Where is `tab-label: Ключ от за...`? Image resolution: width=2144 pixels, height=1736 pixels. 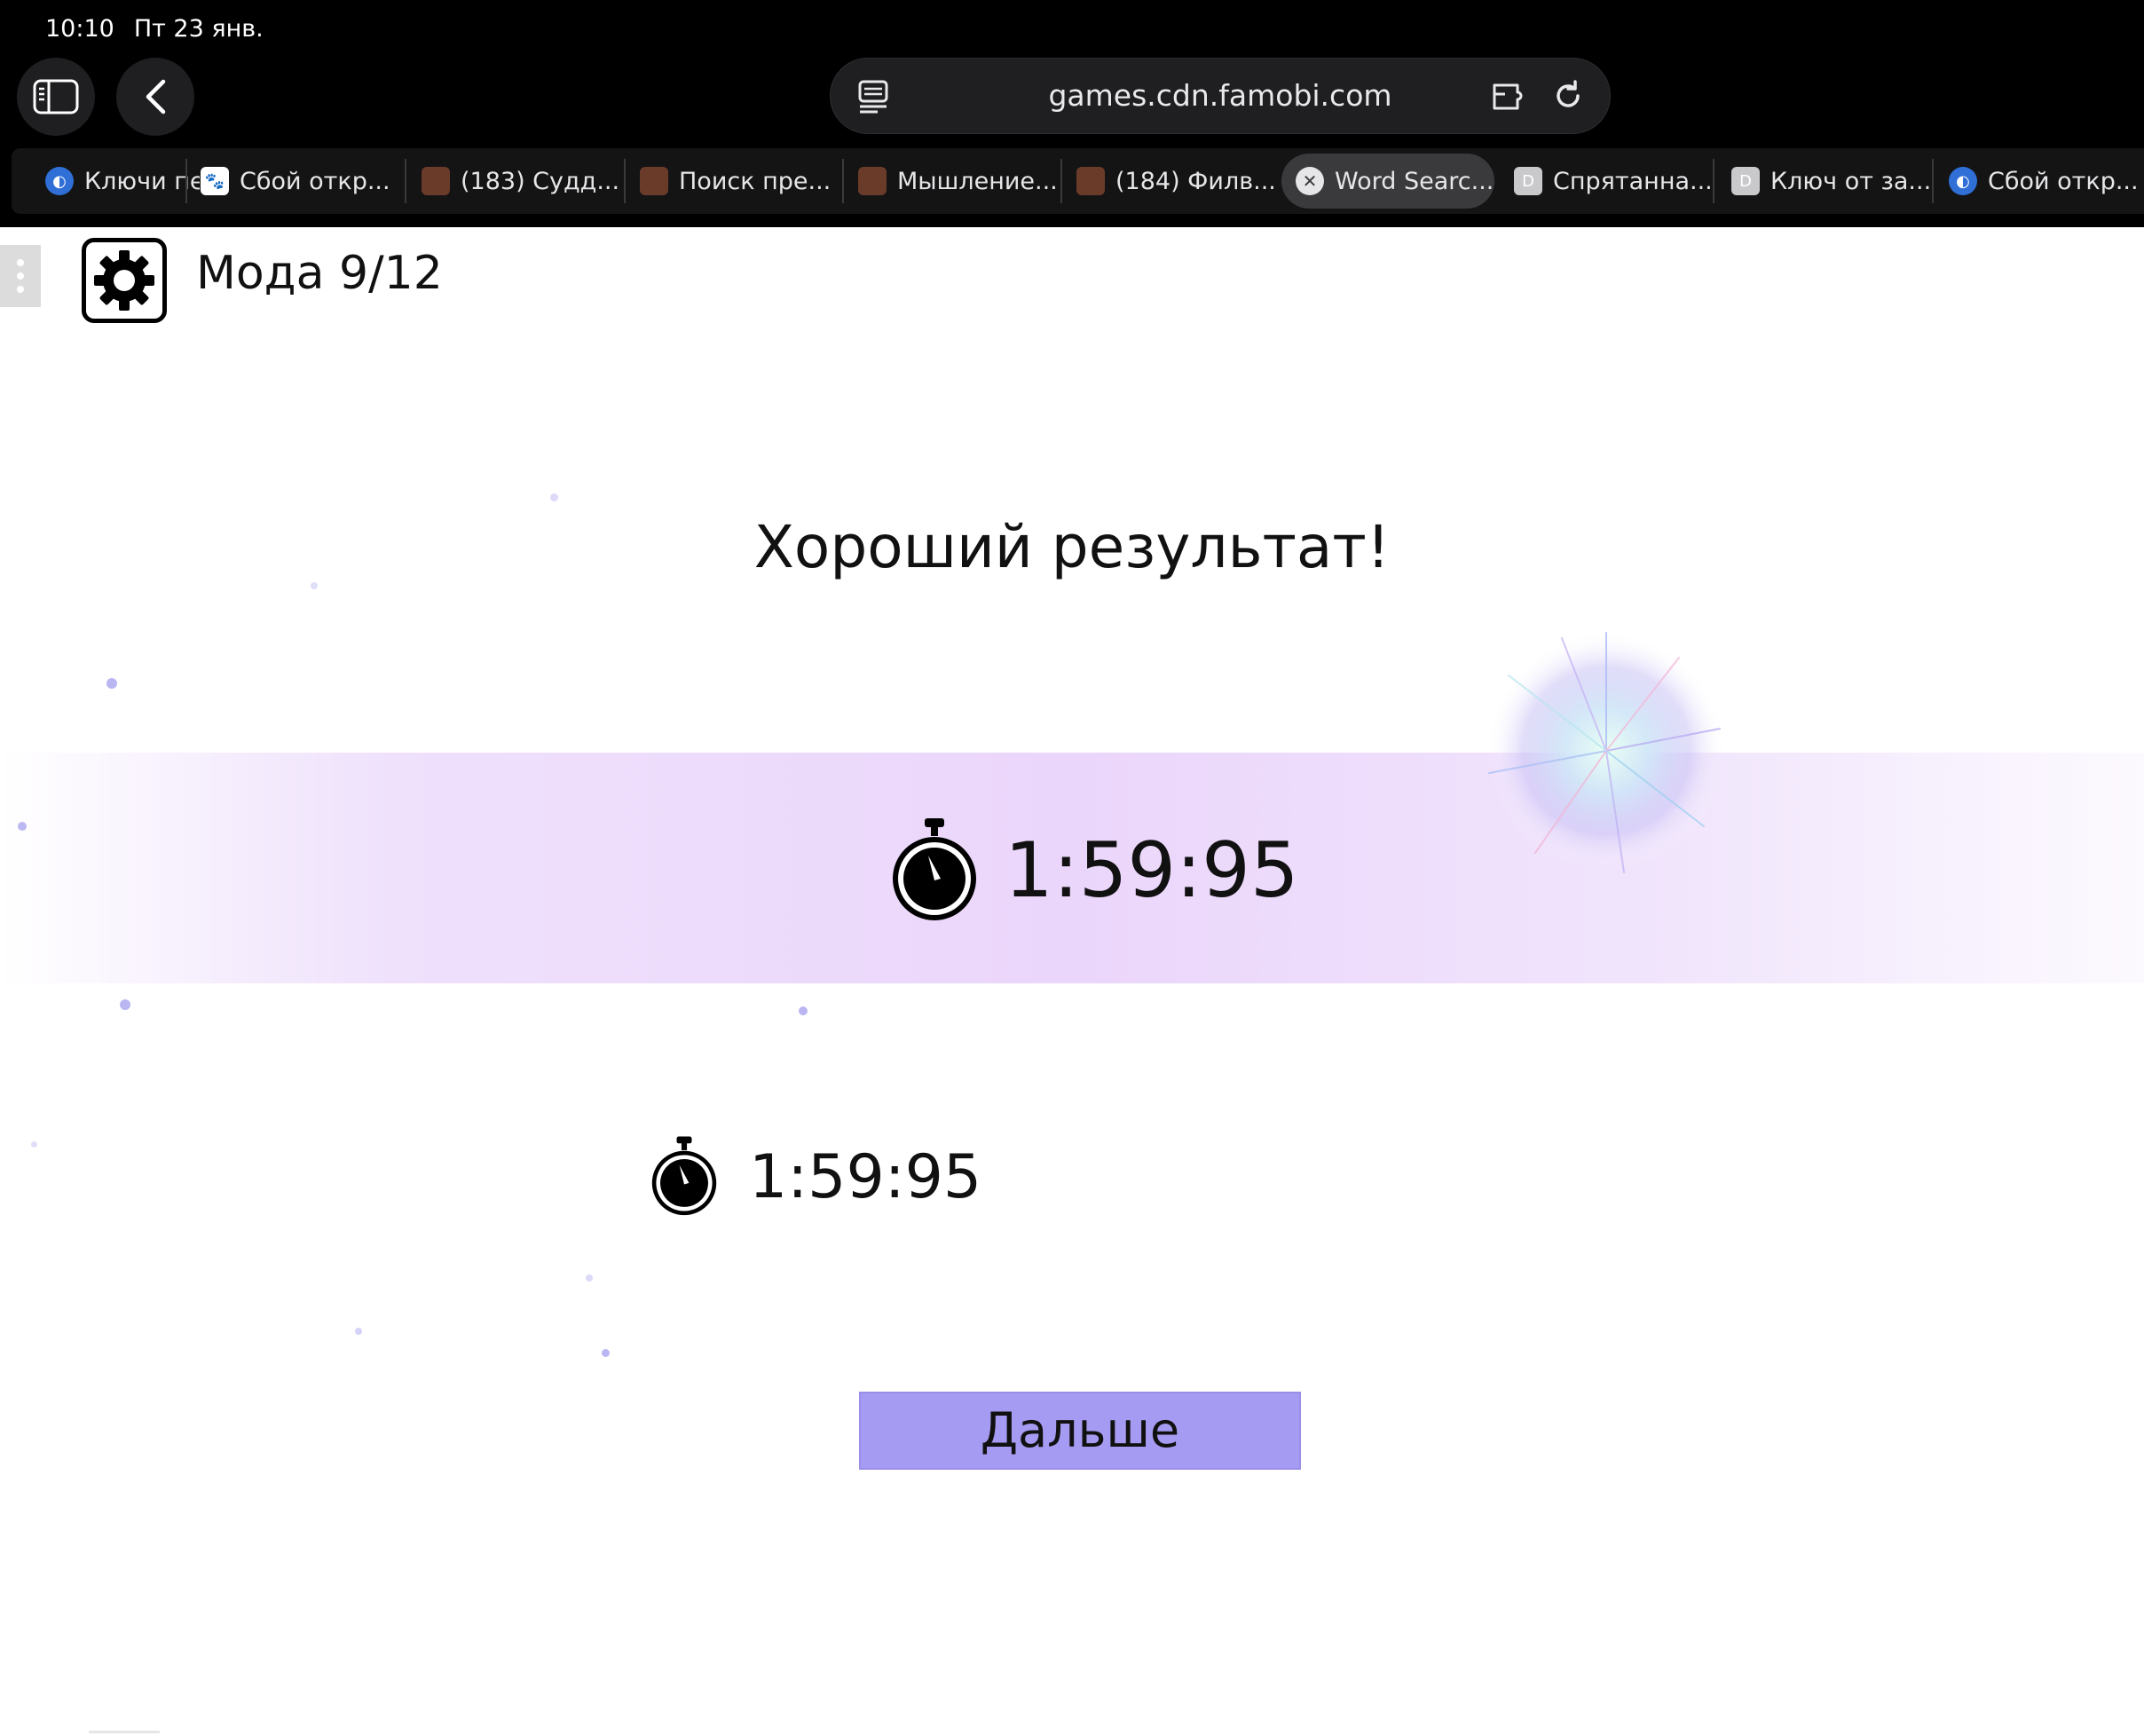 tab-label: Ключ от за... is located at coordinates (1851, 181).